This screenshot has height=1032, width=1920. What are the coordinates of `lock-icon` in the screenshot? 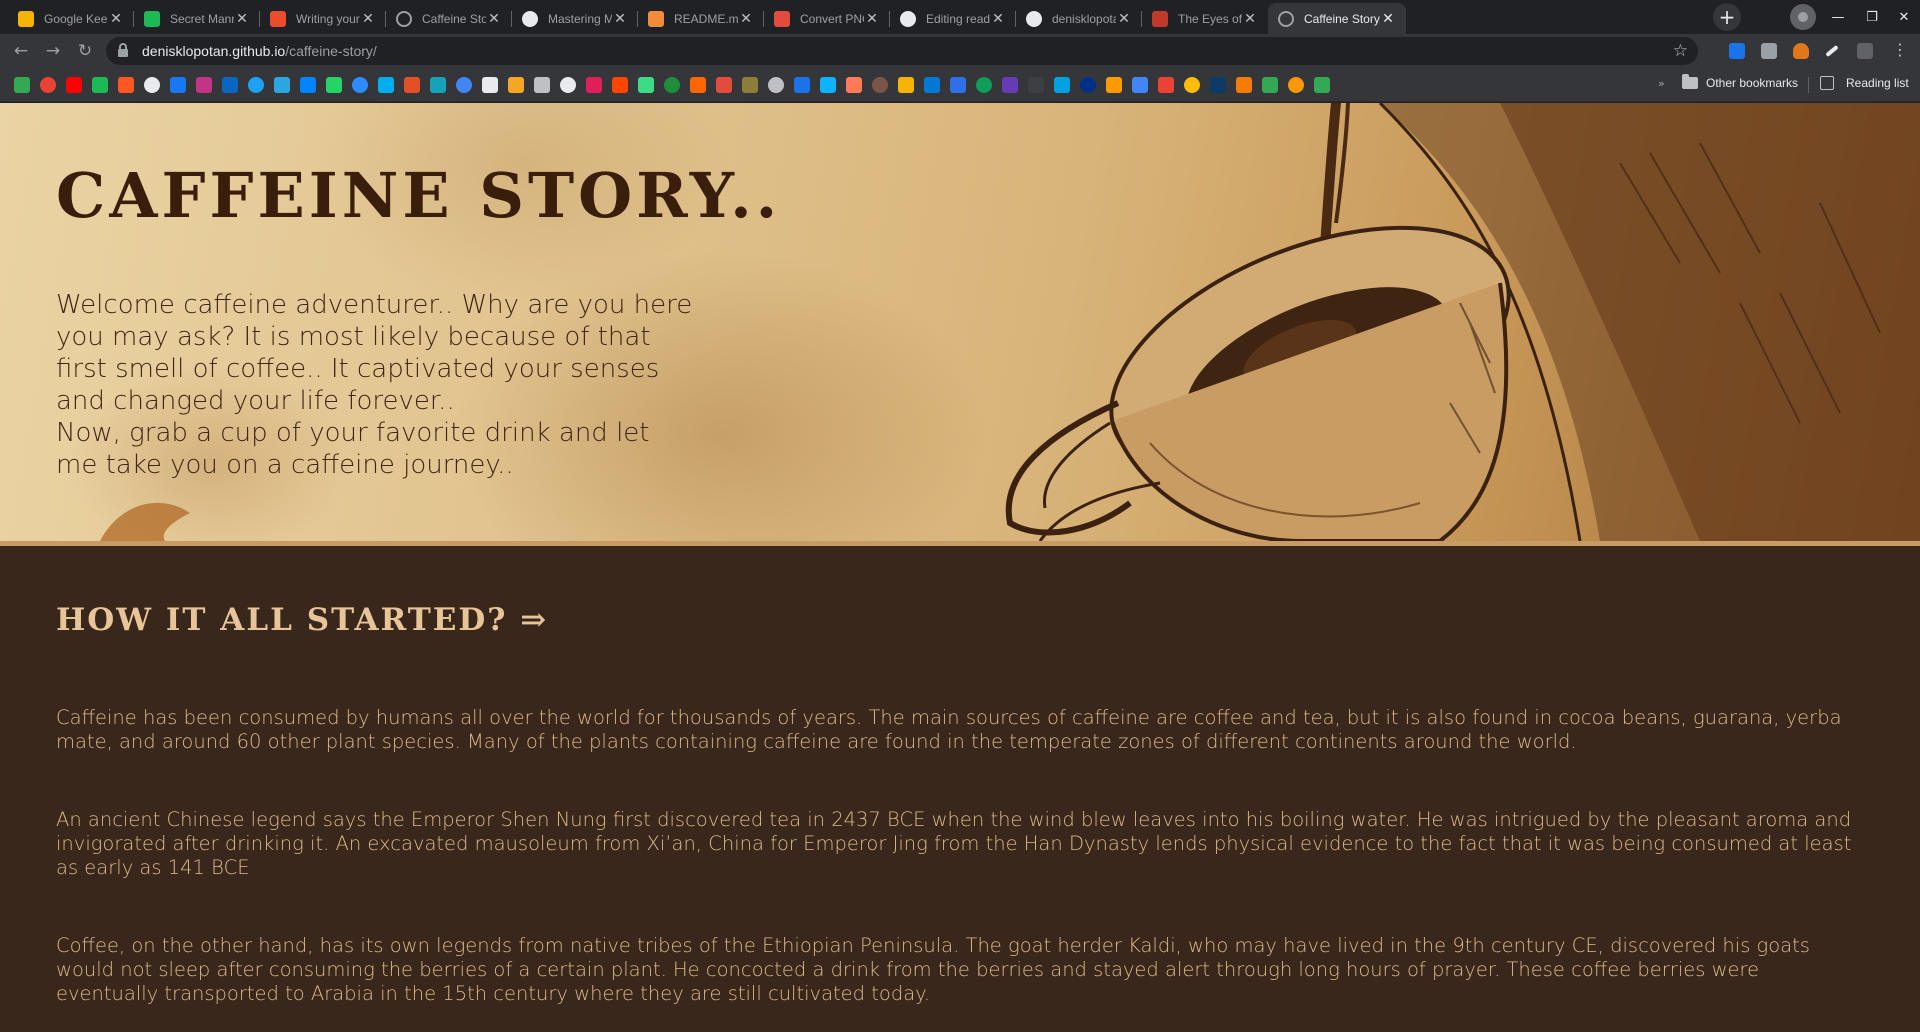 It's located at (123, 50).